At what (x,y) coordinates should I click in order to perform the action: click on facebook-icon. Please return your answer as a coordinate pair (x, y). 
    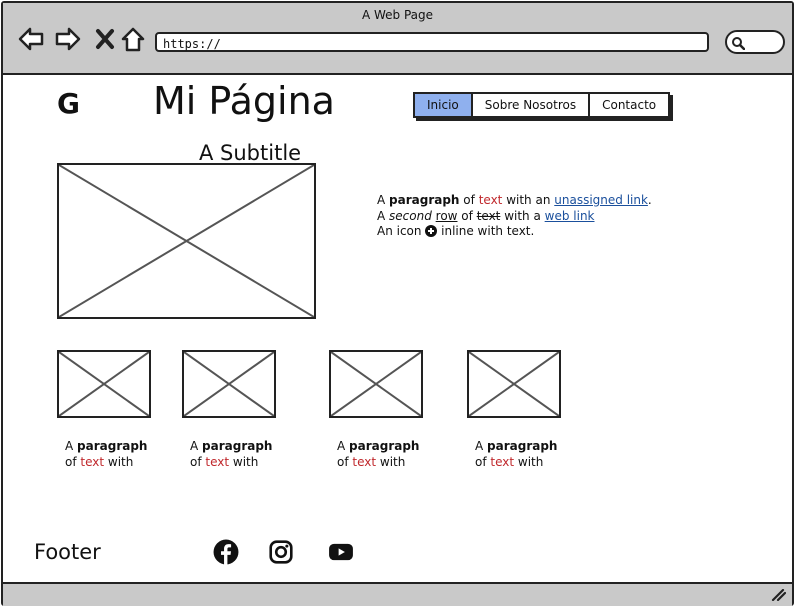
    Looking at the image, I should click on (226, 552).